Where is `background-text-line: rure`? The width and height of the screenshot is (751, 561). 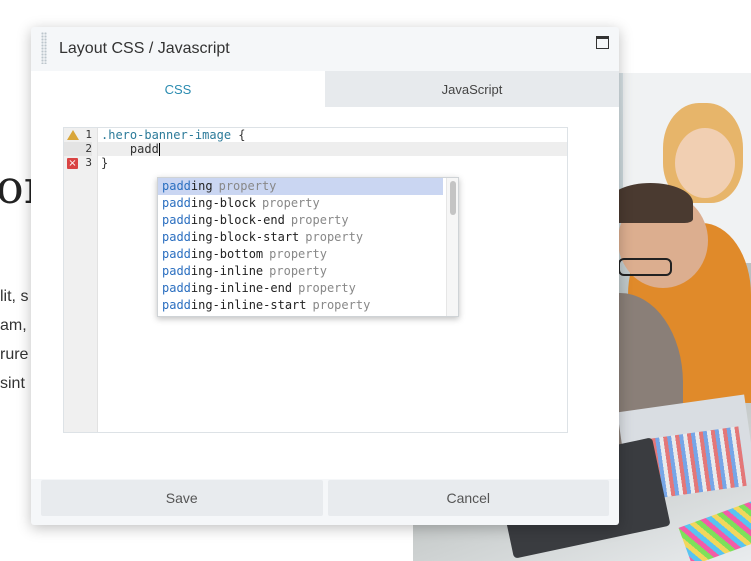
background-text-line: rure is located at coordinates (14, 354).